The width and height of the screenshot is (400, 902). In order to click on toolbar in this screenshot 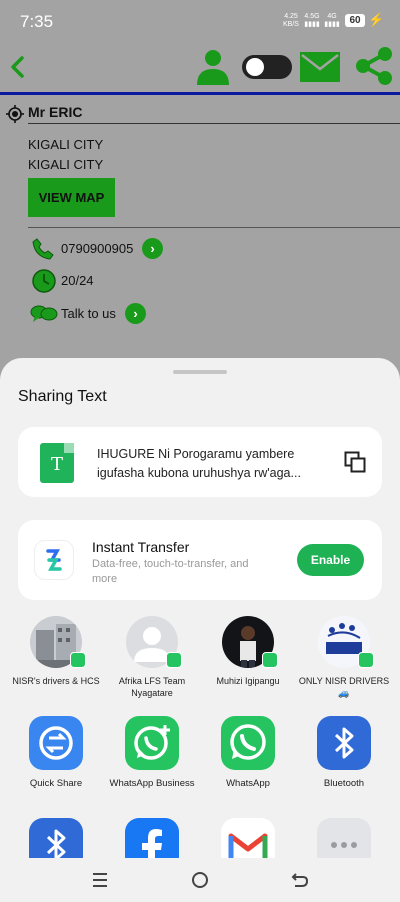, I will do `click(200, 67)`.